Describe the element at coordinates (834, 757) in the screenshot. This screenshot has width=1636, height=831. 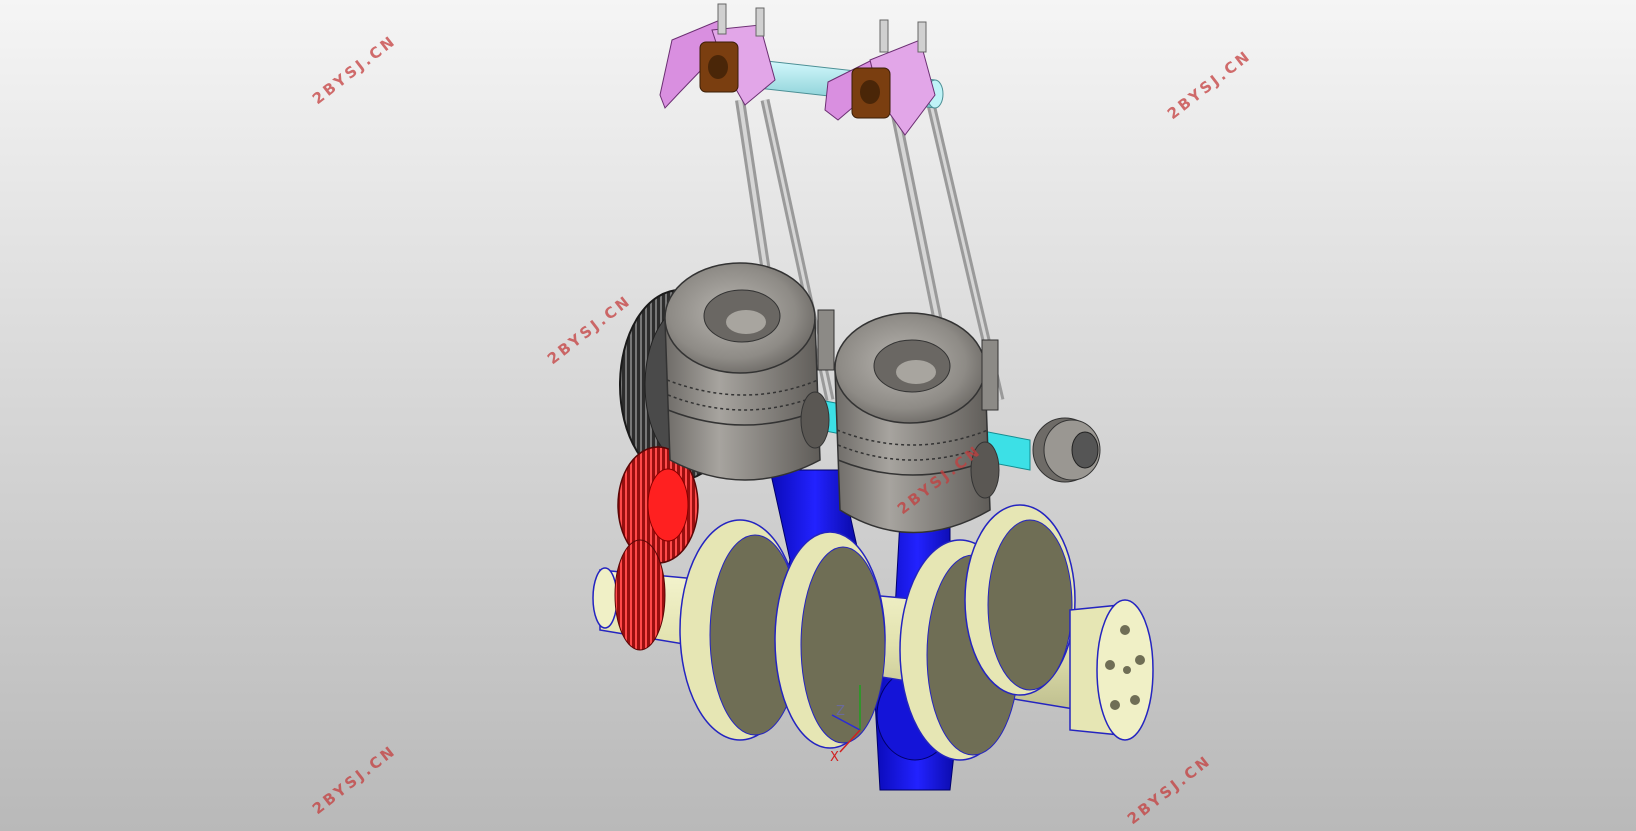
I see `axis-label-x: X` at that location.